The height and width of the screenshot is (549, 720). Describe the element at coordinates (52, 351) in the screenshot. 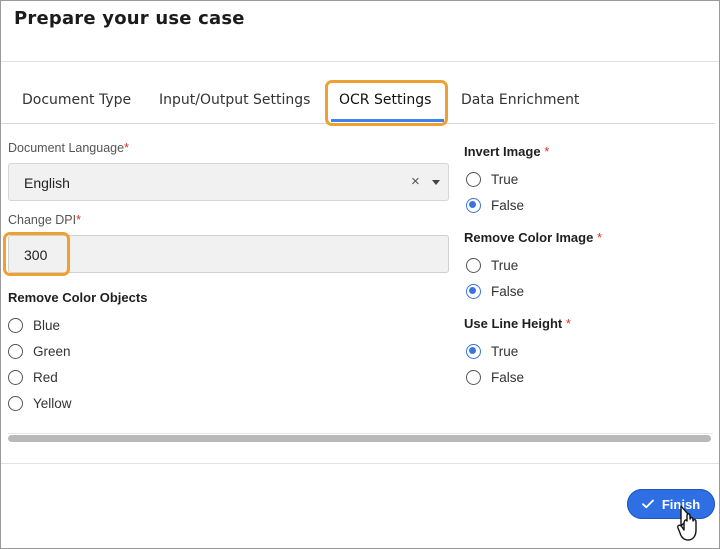

I see `radio-label: Green` at that location.